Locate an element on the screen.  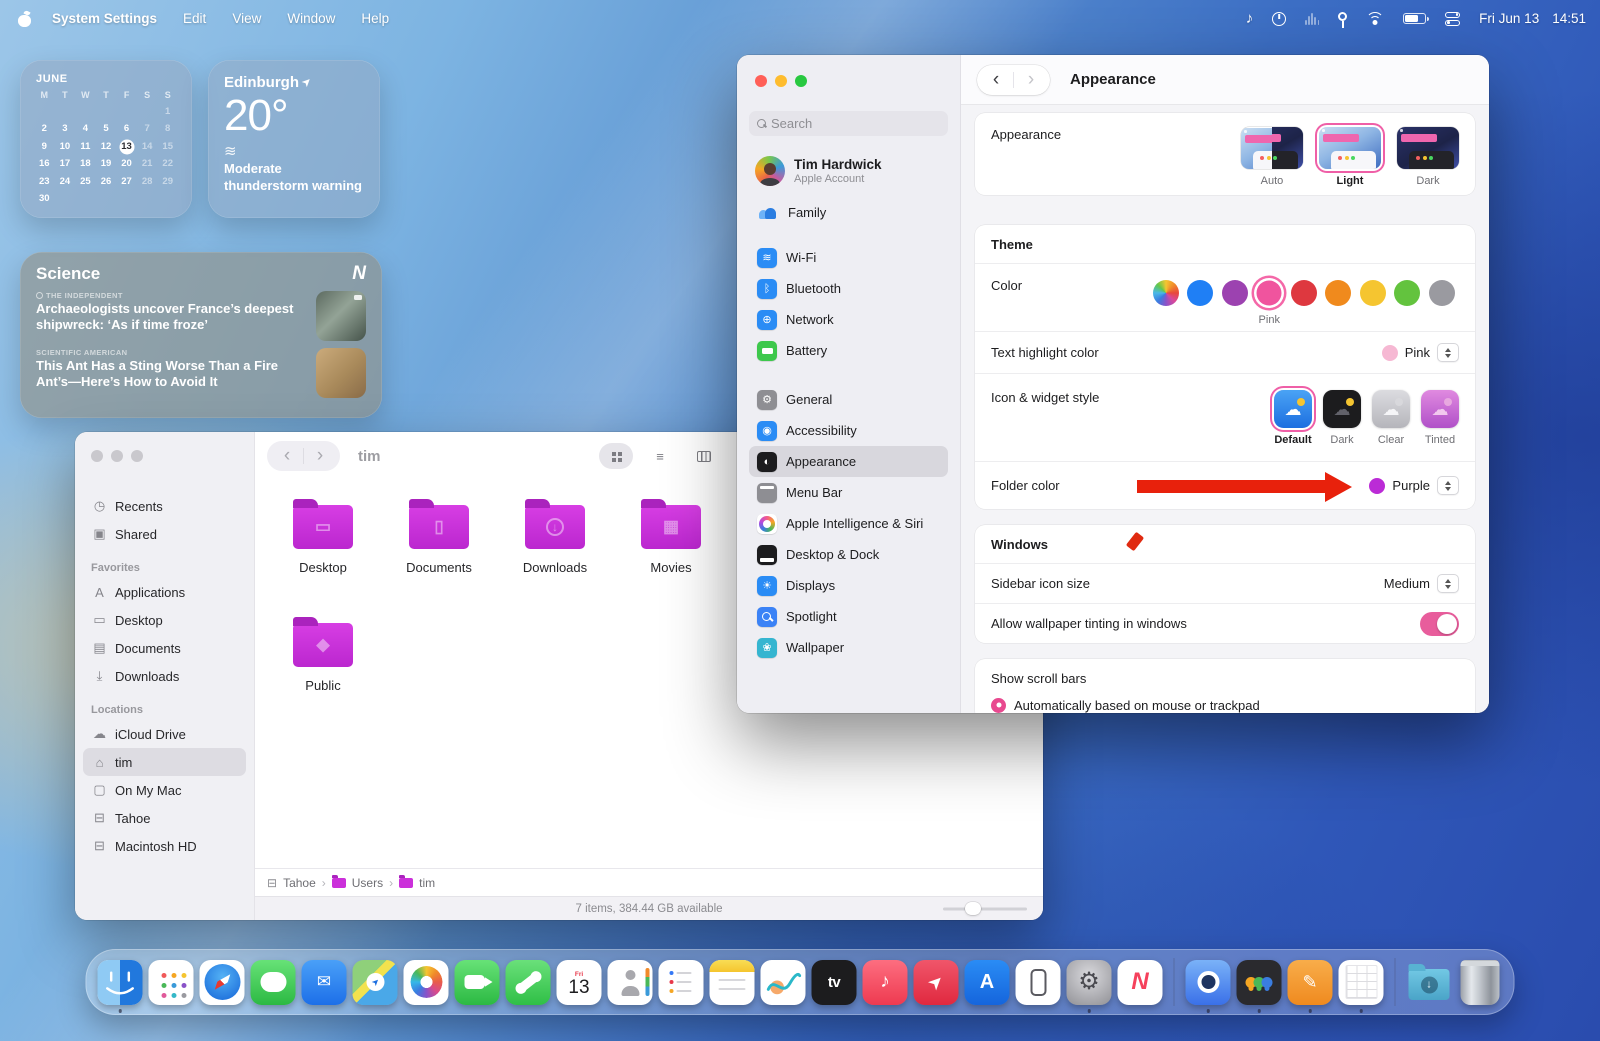
app-menu-title: System Settings is located at coordinates (104, 18).